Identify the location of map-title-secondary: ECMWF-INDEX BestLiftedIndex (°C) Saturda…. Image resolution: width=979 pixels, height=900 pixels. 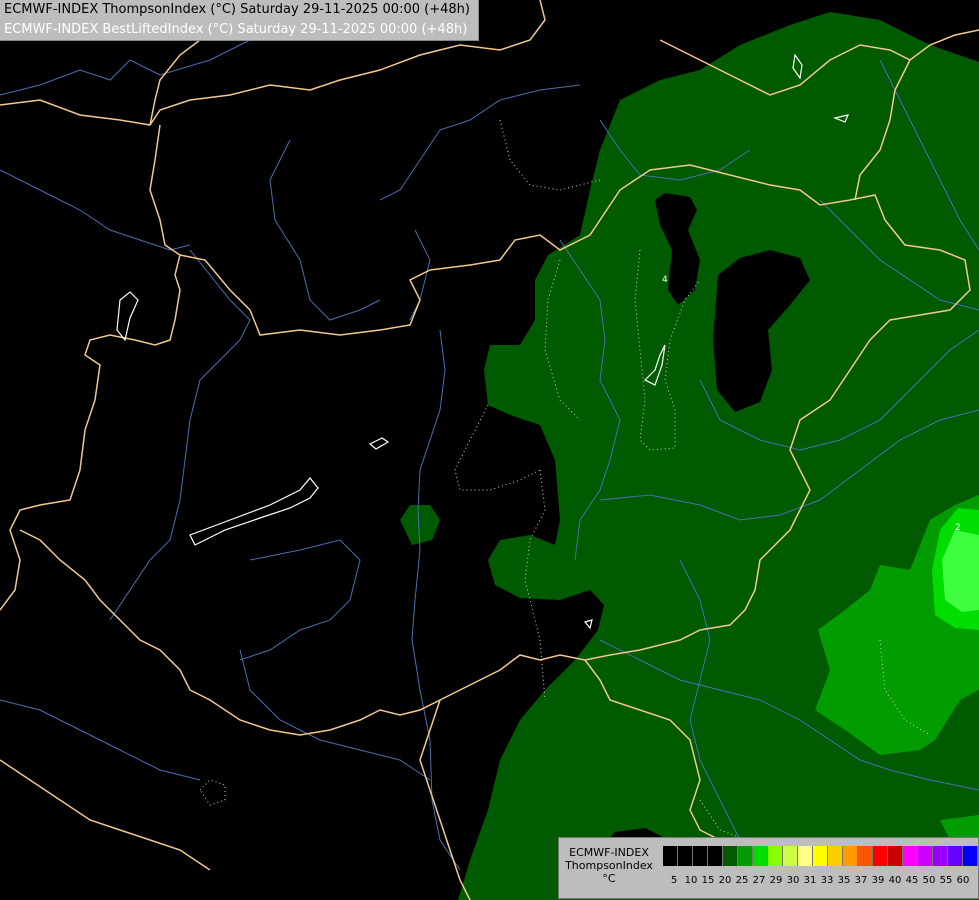
(236, 29).